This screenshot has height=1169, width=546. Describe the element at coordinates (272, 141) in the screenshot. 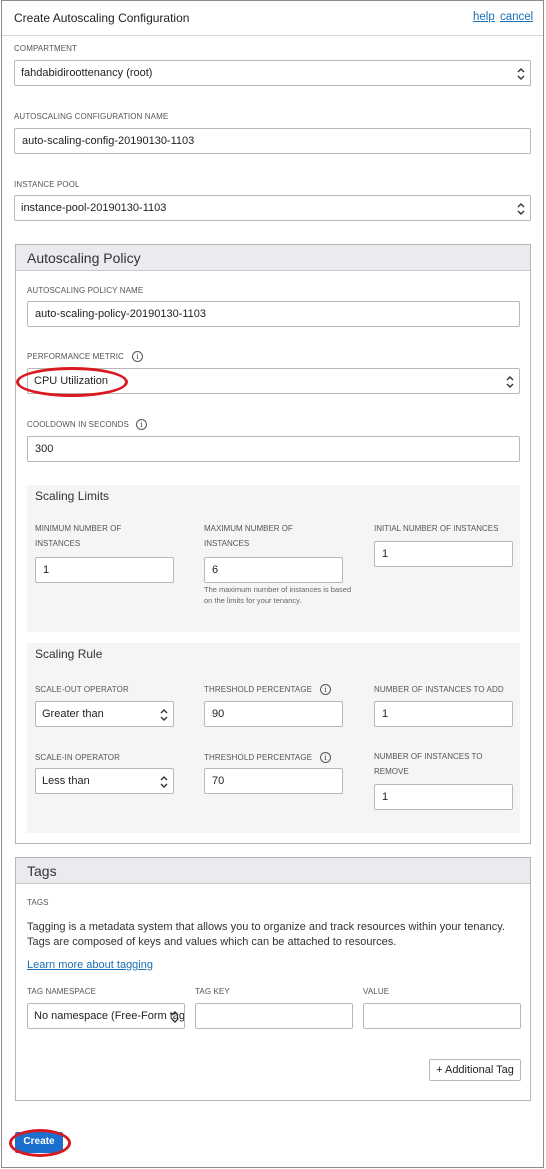

I see `config-name-input: auto-scaling-config-20190130-1103` at that location.